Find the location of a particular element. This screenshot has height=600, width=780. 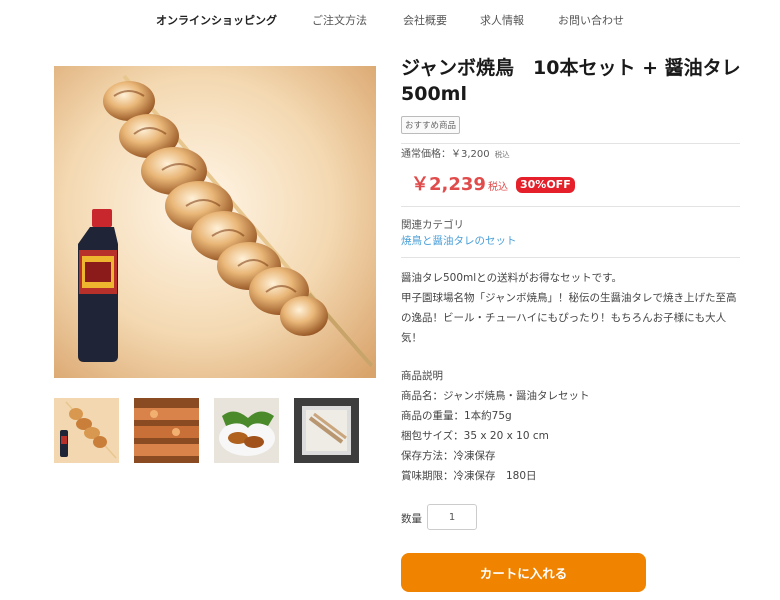

nav-item-recruit: 求人情報 is located at coordinates (502, 20).